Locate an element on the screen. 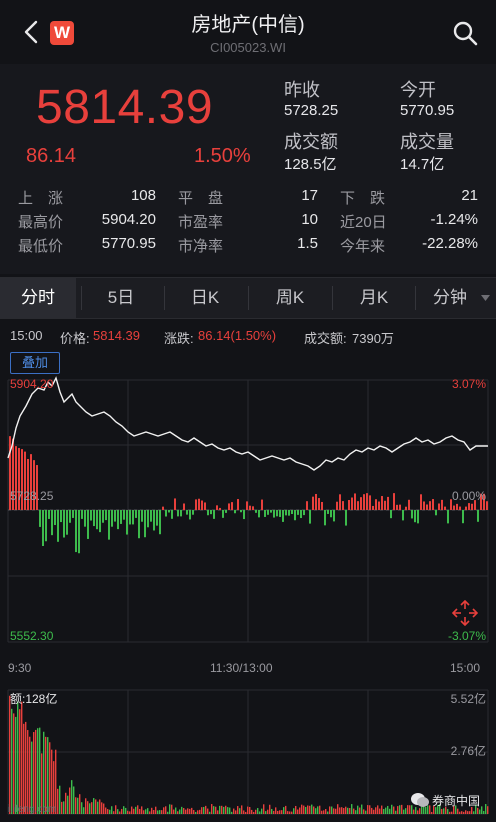 This screenshot has height=822, width=496. tab-intraday: 分时 is located at coordinates (38, 298).